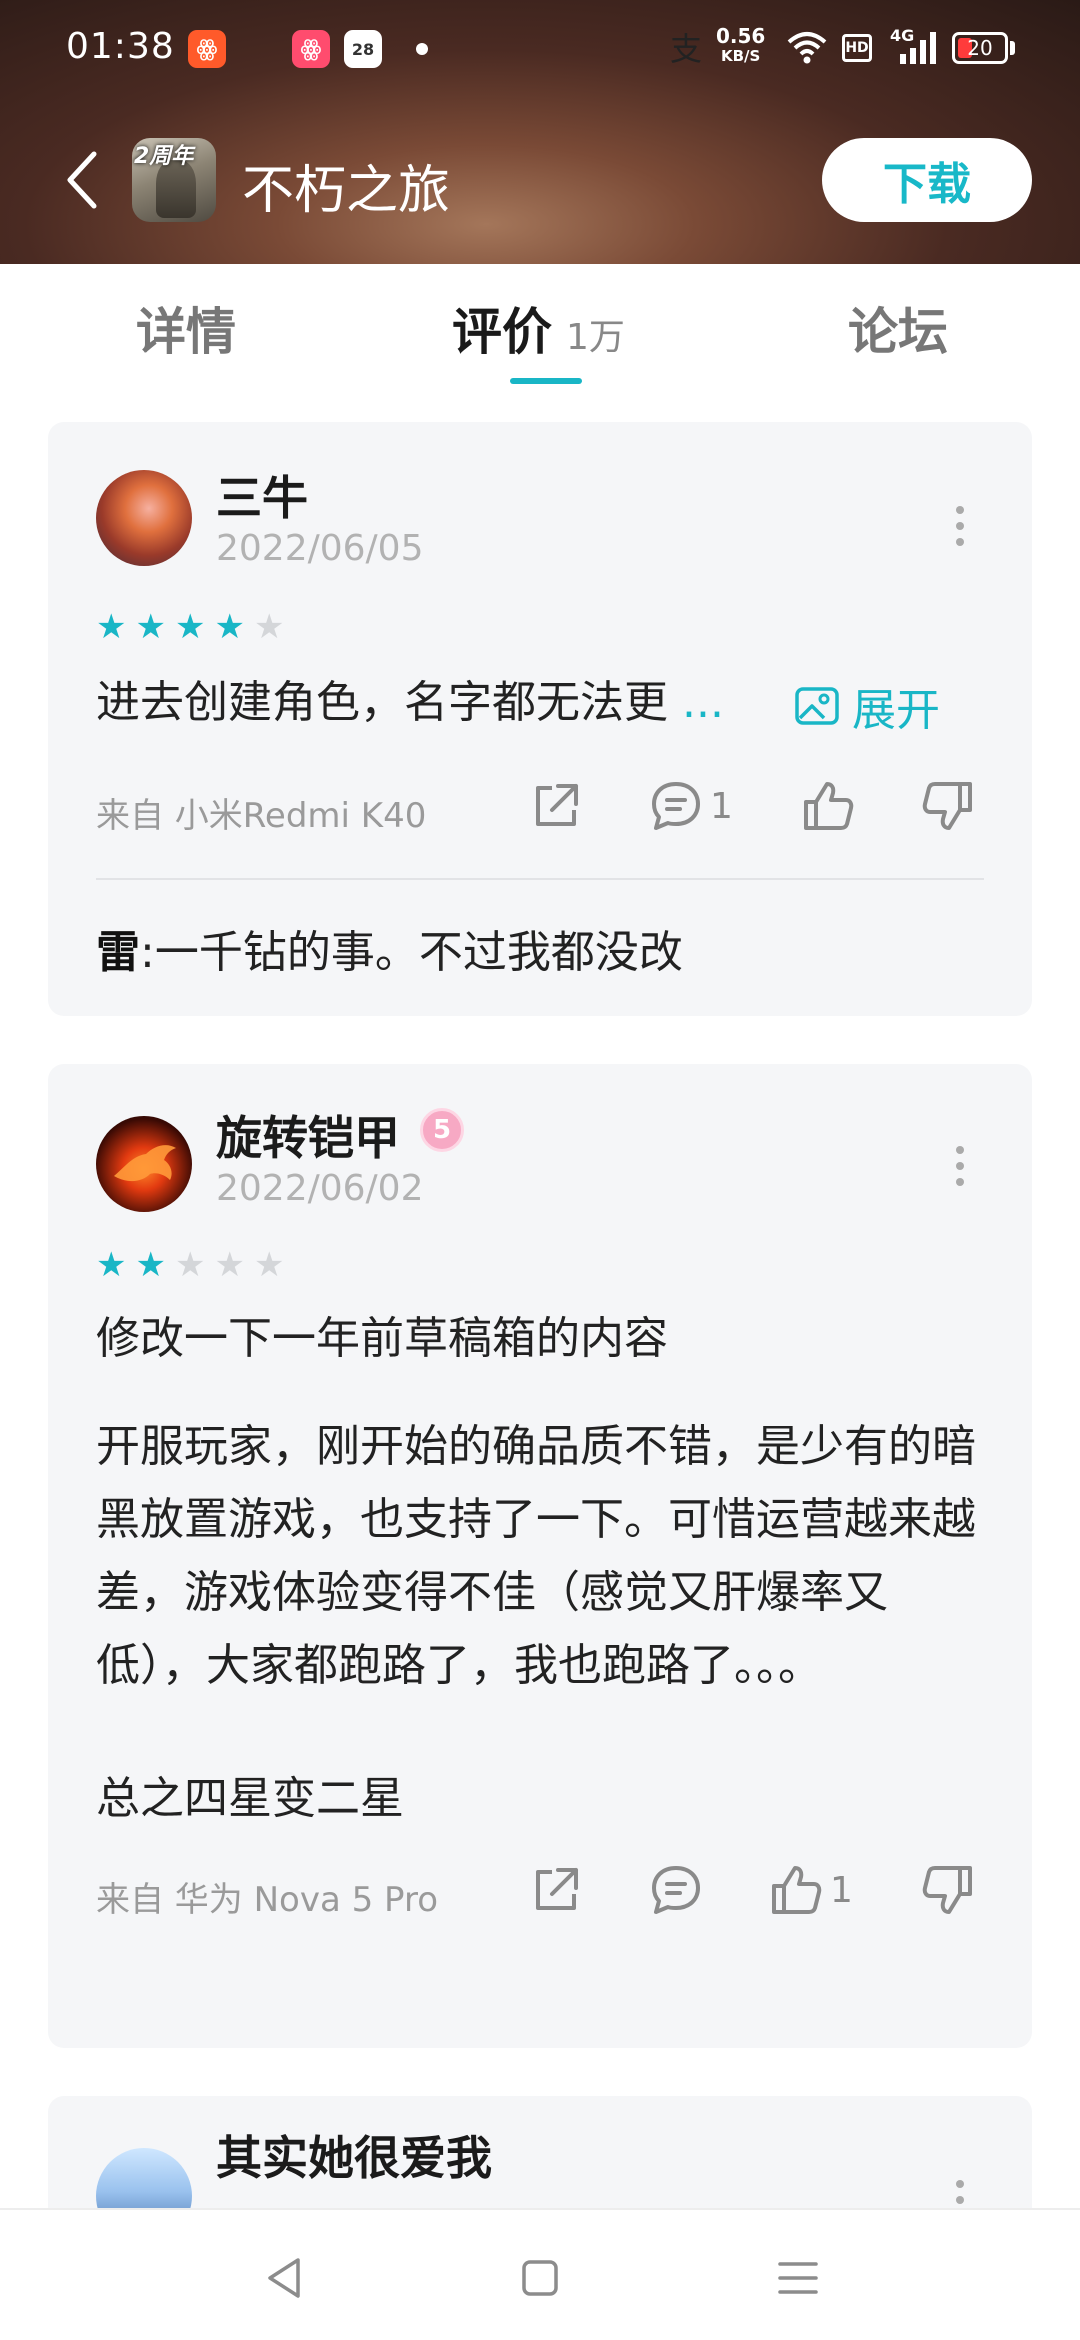  I want to click on wifi-icon, so click(807, 48).